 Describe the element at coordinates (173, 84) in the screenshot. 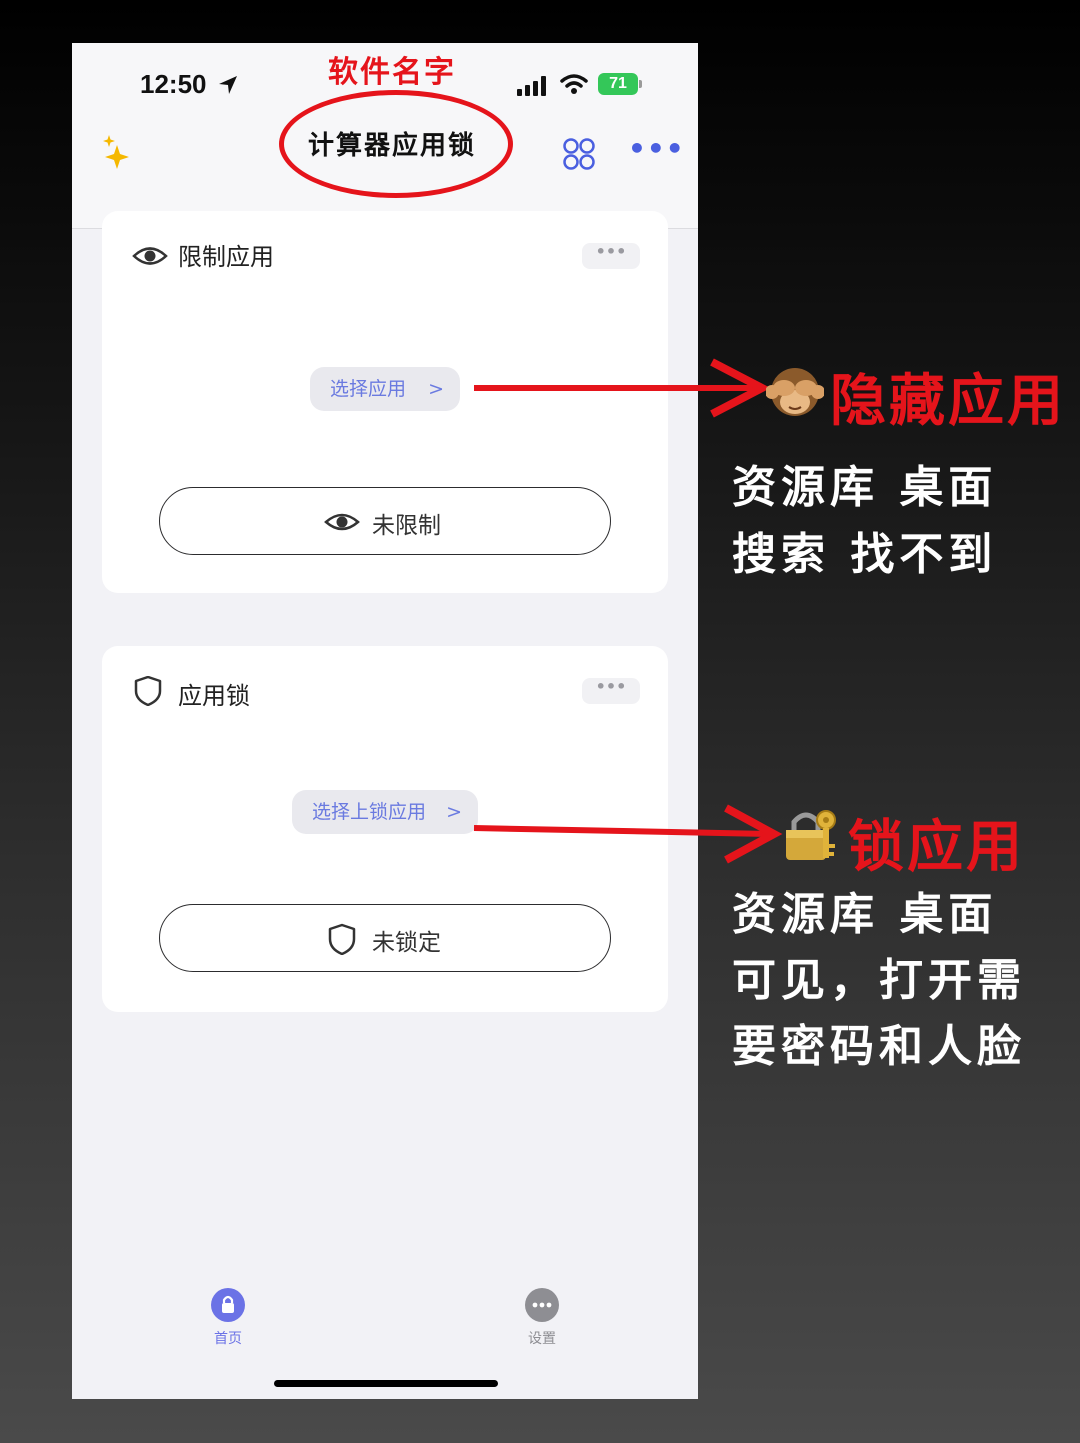

I see `status-time: 12:50` at that location.